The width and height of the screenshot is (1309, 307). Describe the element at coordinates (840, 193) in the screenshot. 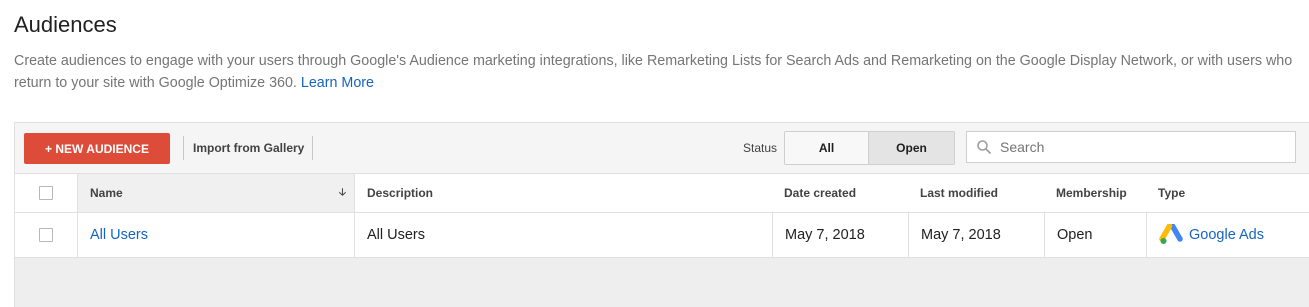

I see `column-header-date-created: Date created` at that location.